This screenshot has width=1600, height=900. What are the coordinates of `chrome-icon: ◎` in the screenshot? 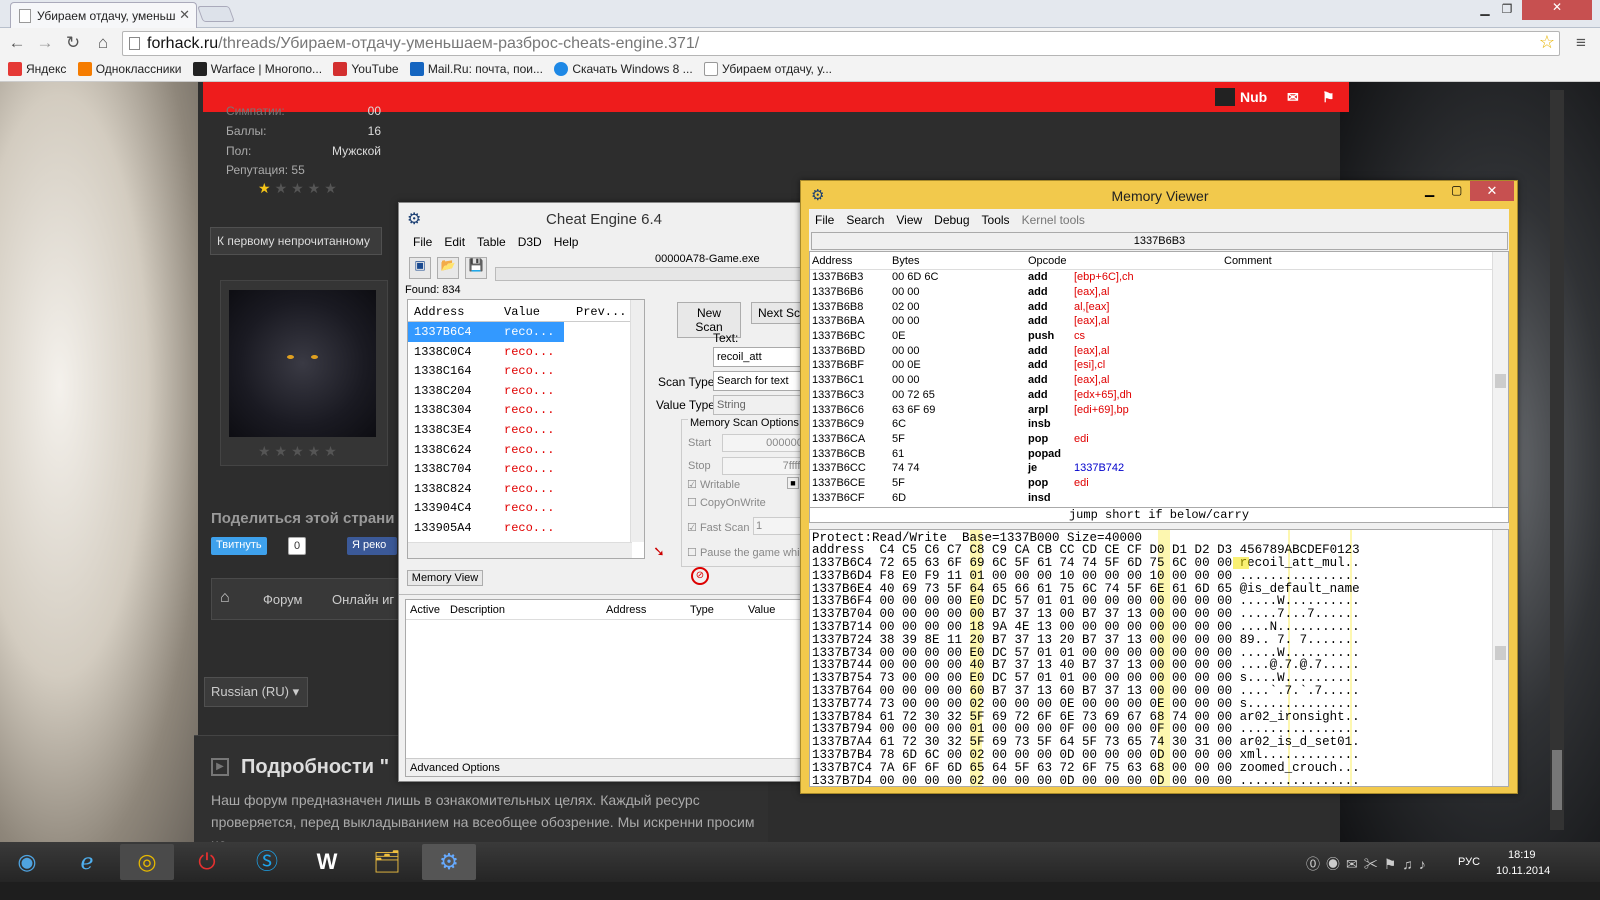 It's located at (147, 862).